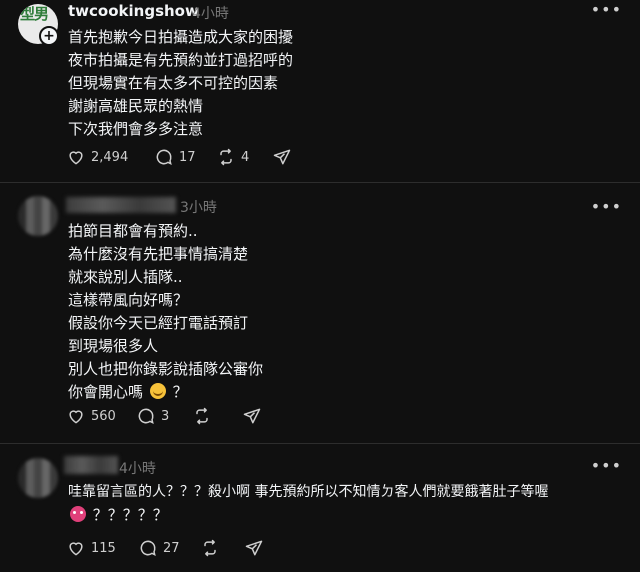 The width and height of the screenshot is (640, 572). I want to click on username: twcookingshow, so click(133, 11).